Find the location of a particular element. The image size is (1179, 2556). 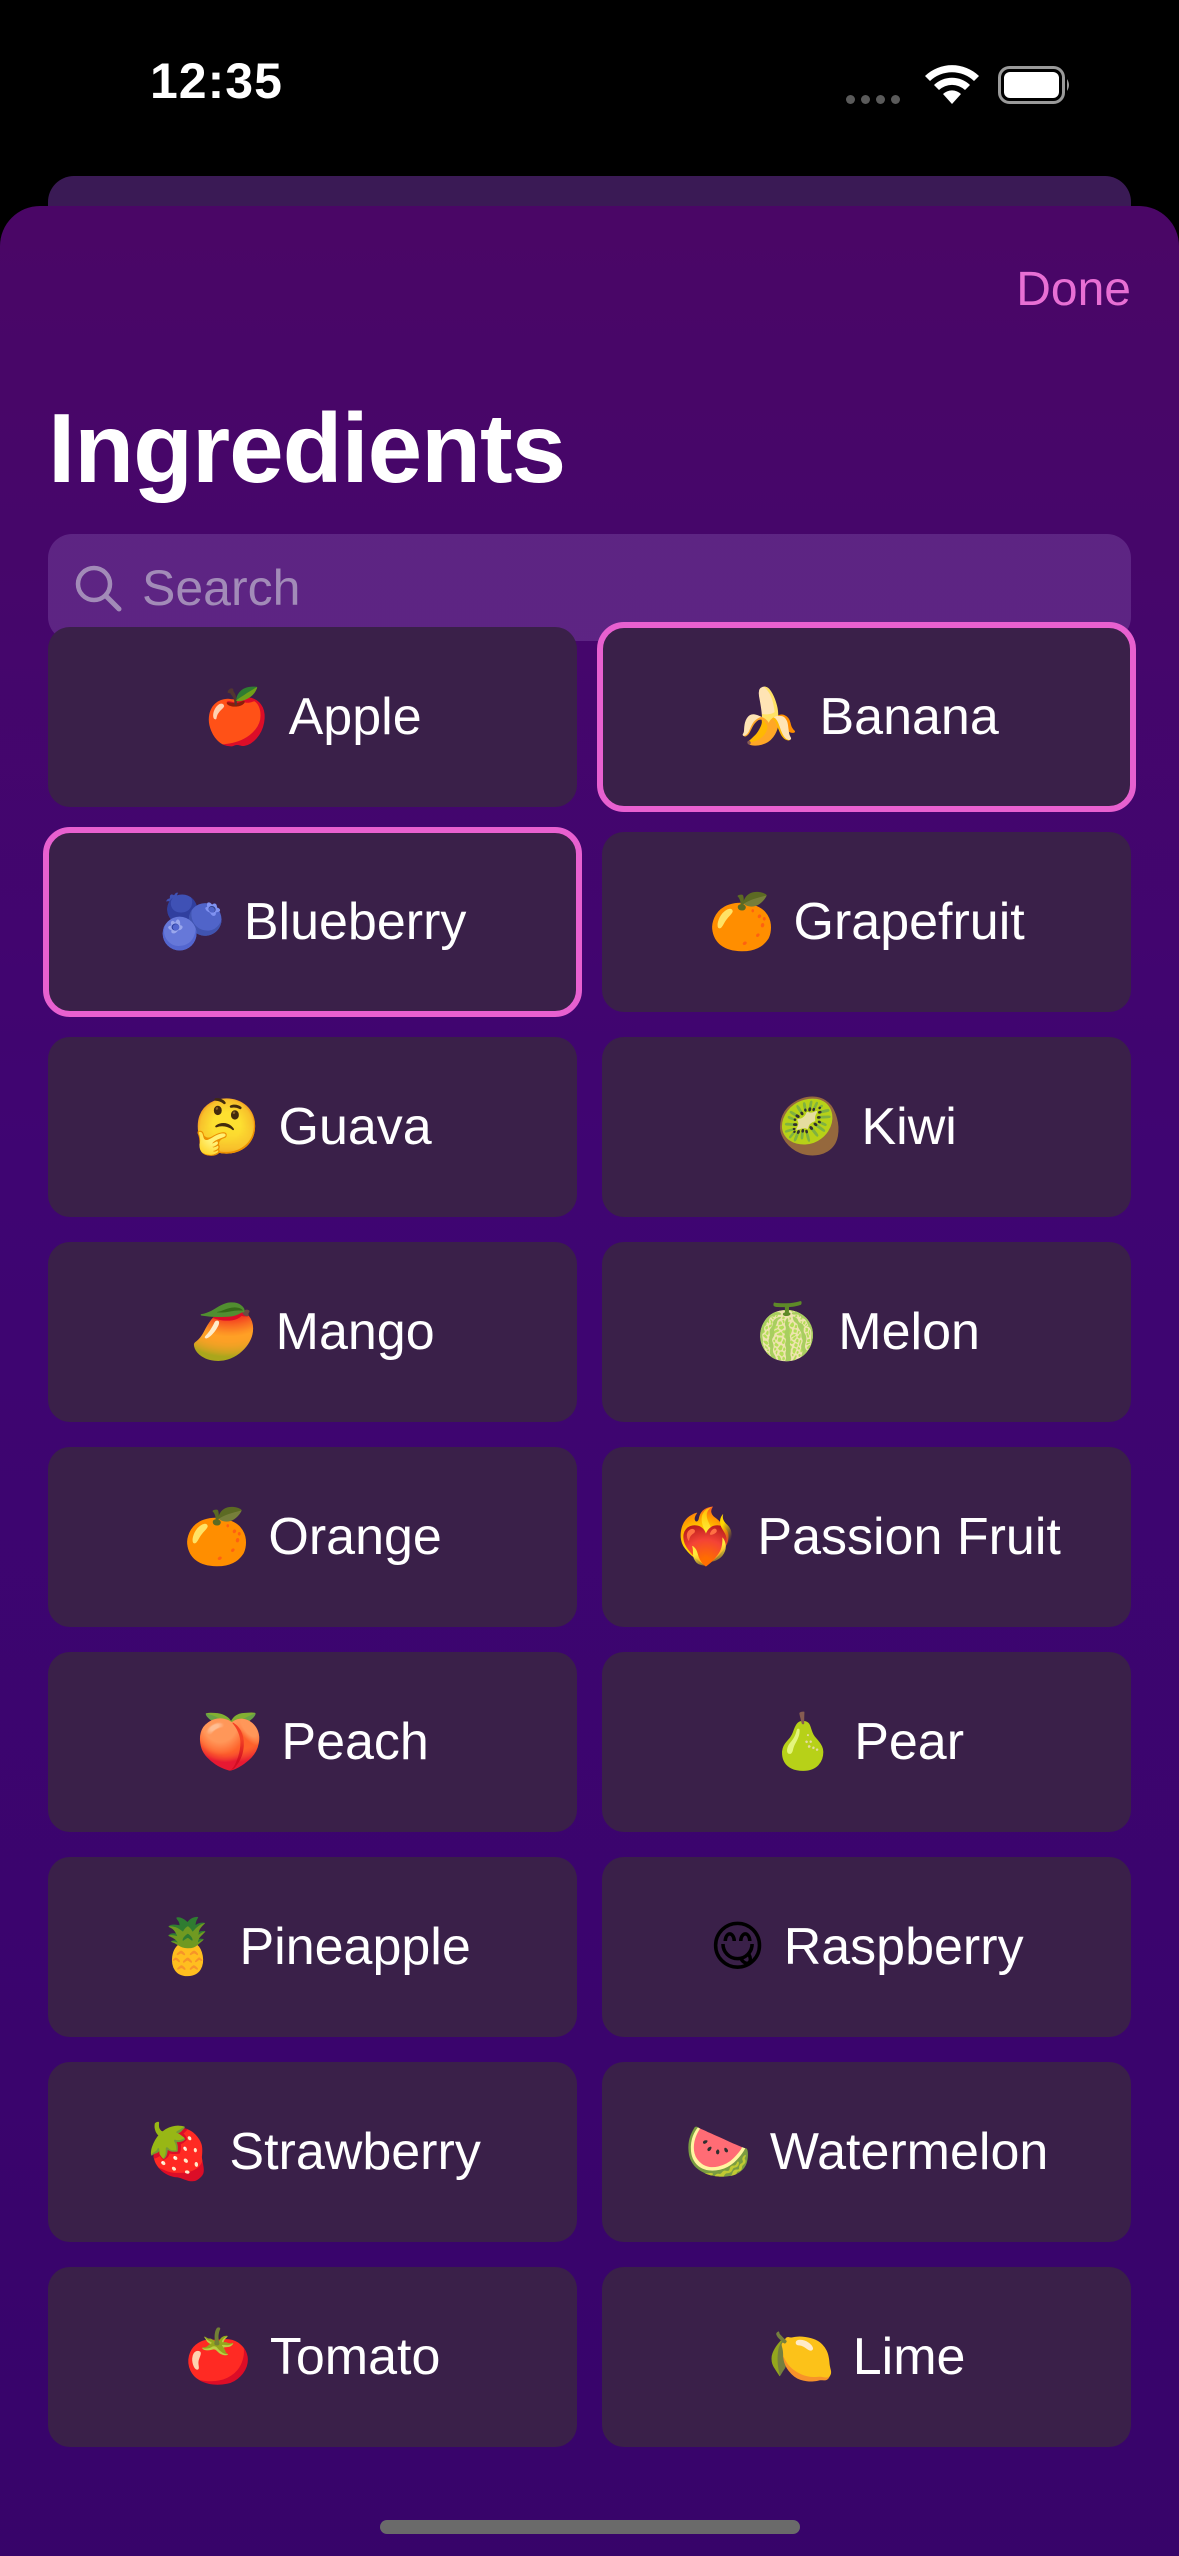

ingredient-label: Pineapple is located at coordinates (355, 1947).